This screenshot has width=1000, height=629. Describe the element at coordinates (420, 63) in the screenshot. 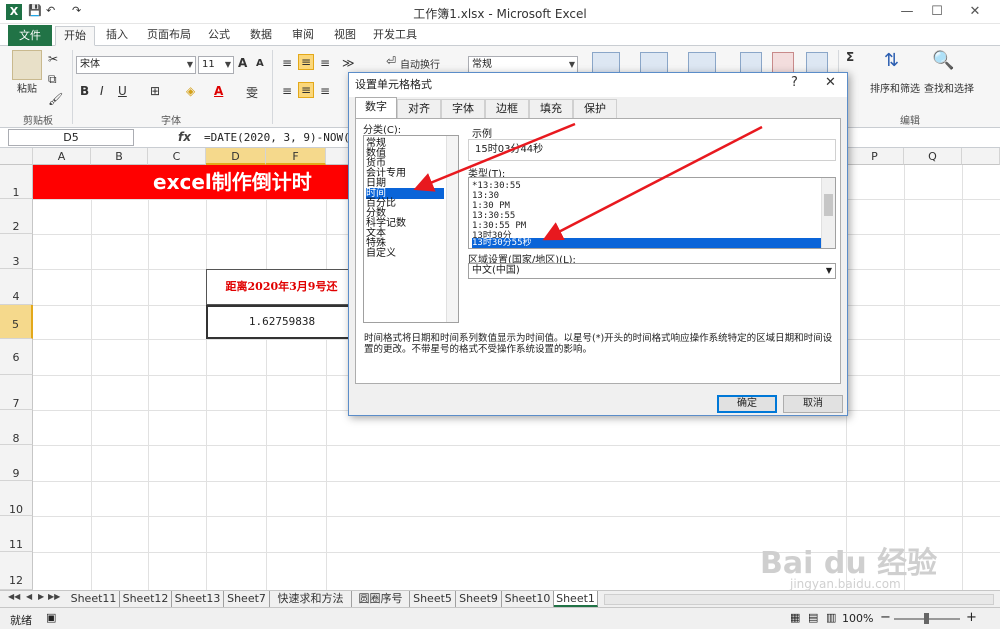

I see `wrap-text-button: 自动换行` at that location.